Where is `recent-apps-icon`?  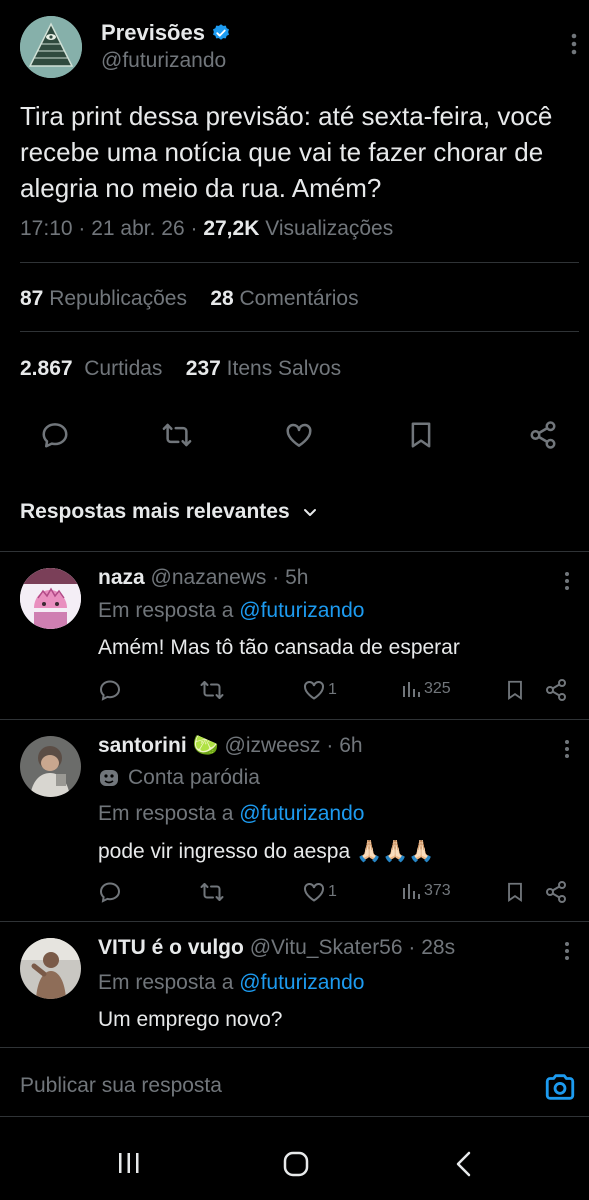 recent-apps-icon is located at coordinates (129, 1163).